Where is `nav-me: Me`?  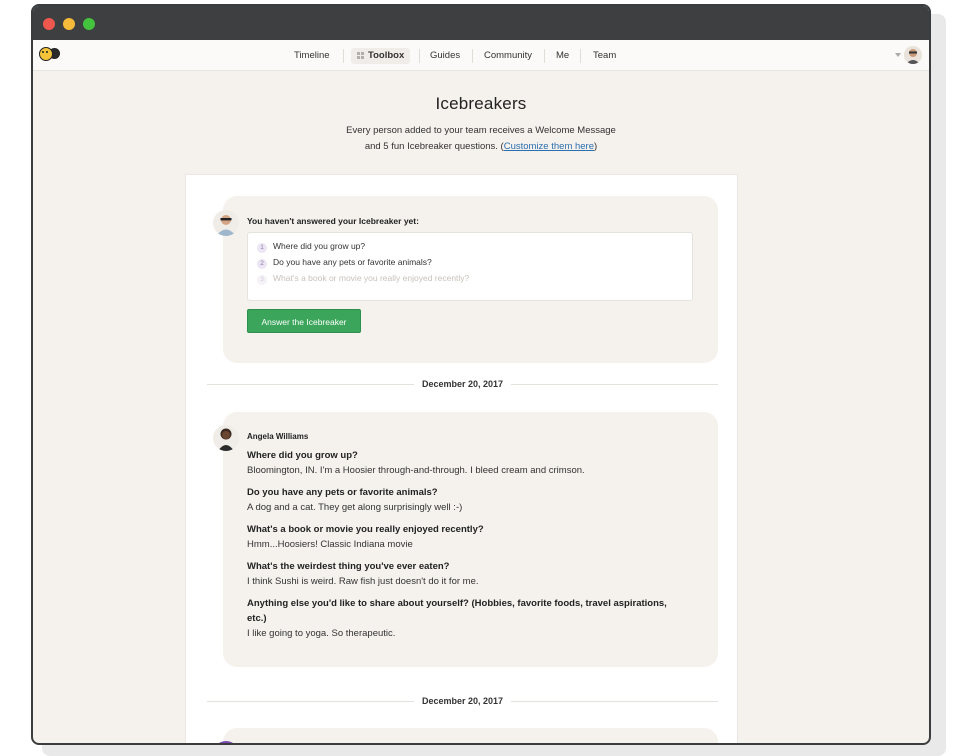
nav-me: Me is located at coordinates (562, 56).